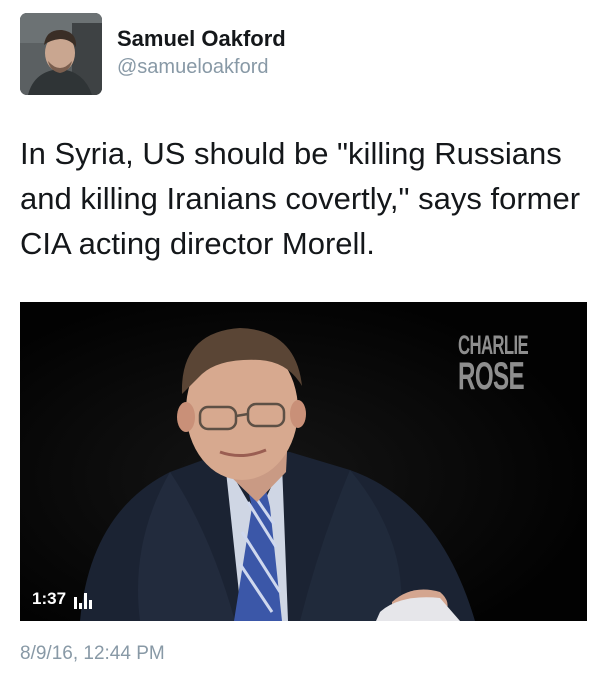 The width and height of the screenshot is (607, 680). What do you see at coordinates (491, 376) in the screenshot?
I see `show-logo-line2: ROSE` at bounding box center [491, 376].